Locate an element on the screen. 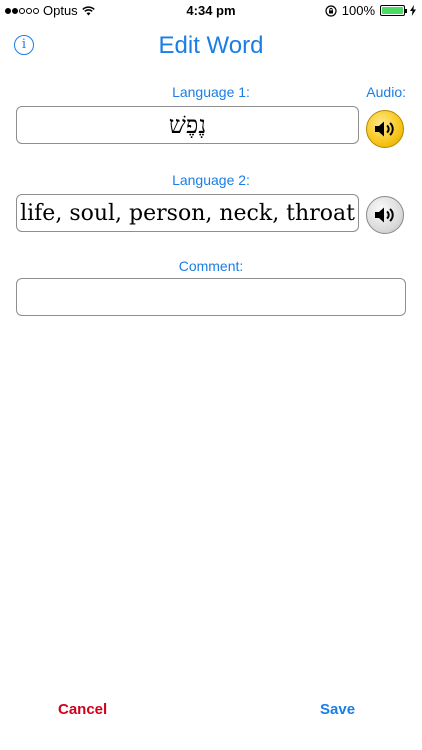 This screenshot has width=422, height=750. language1-label: Language 1: is located at coordinates (211, 92).